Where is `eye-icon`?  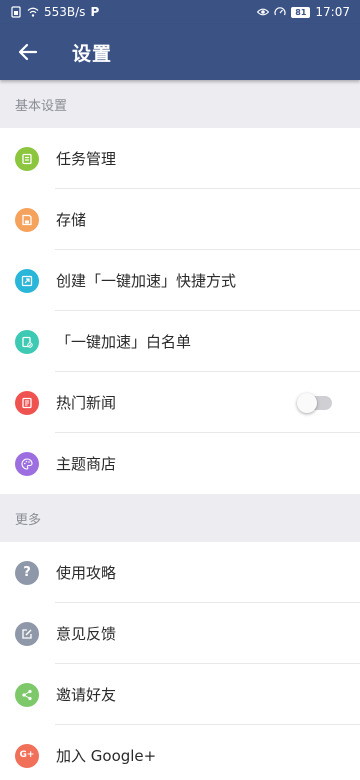
eye-icon is located at coordinates (263, 12).